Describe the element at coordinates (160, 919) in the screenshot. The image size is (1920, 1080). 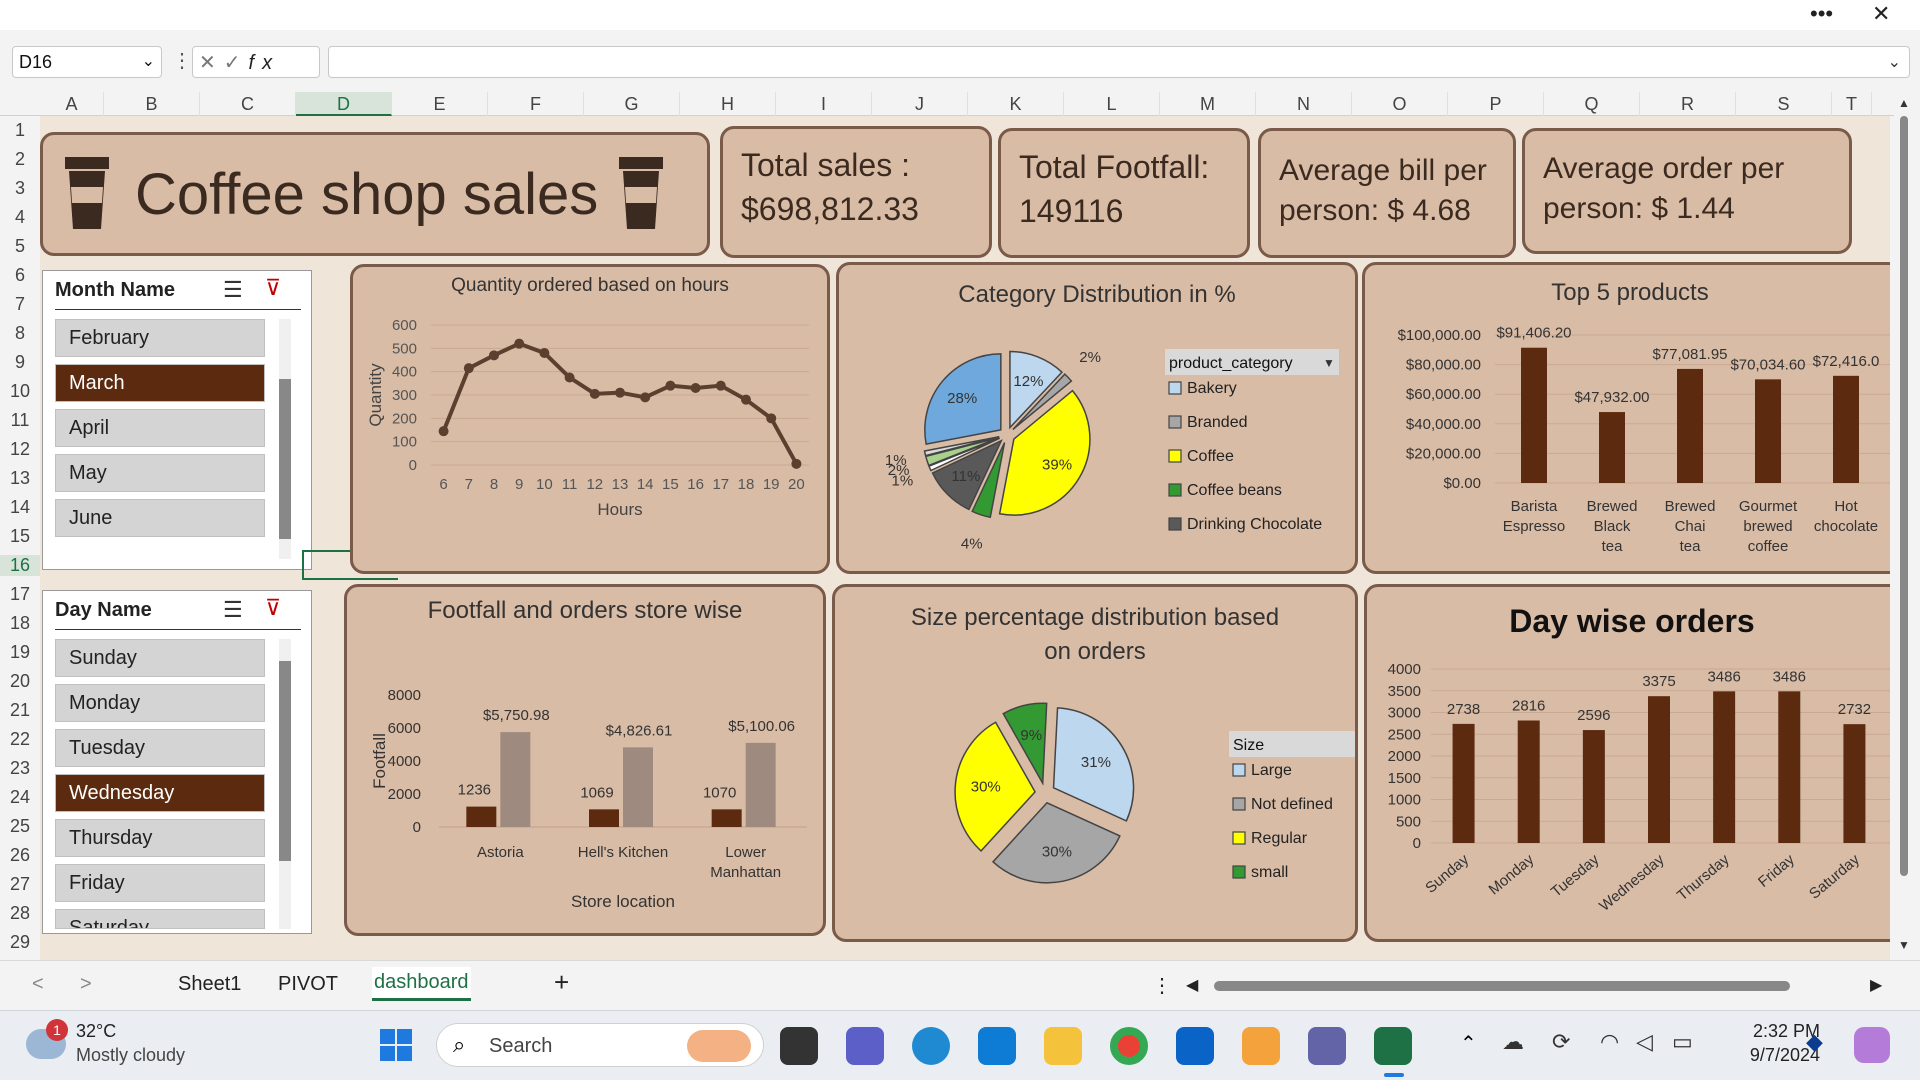
I see `slicer-item-saturday: Saturday` at that location.